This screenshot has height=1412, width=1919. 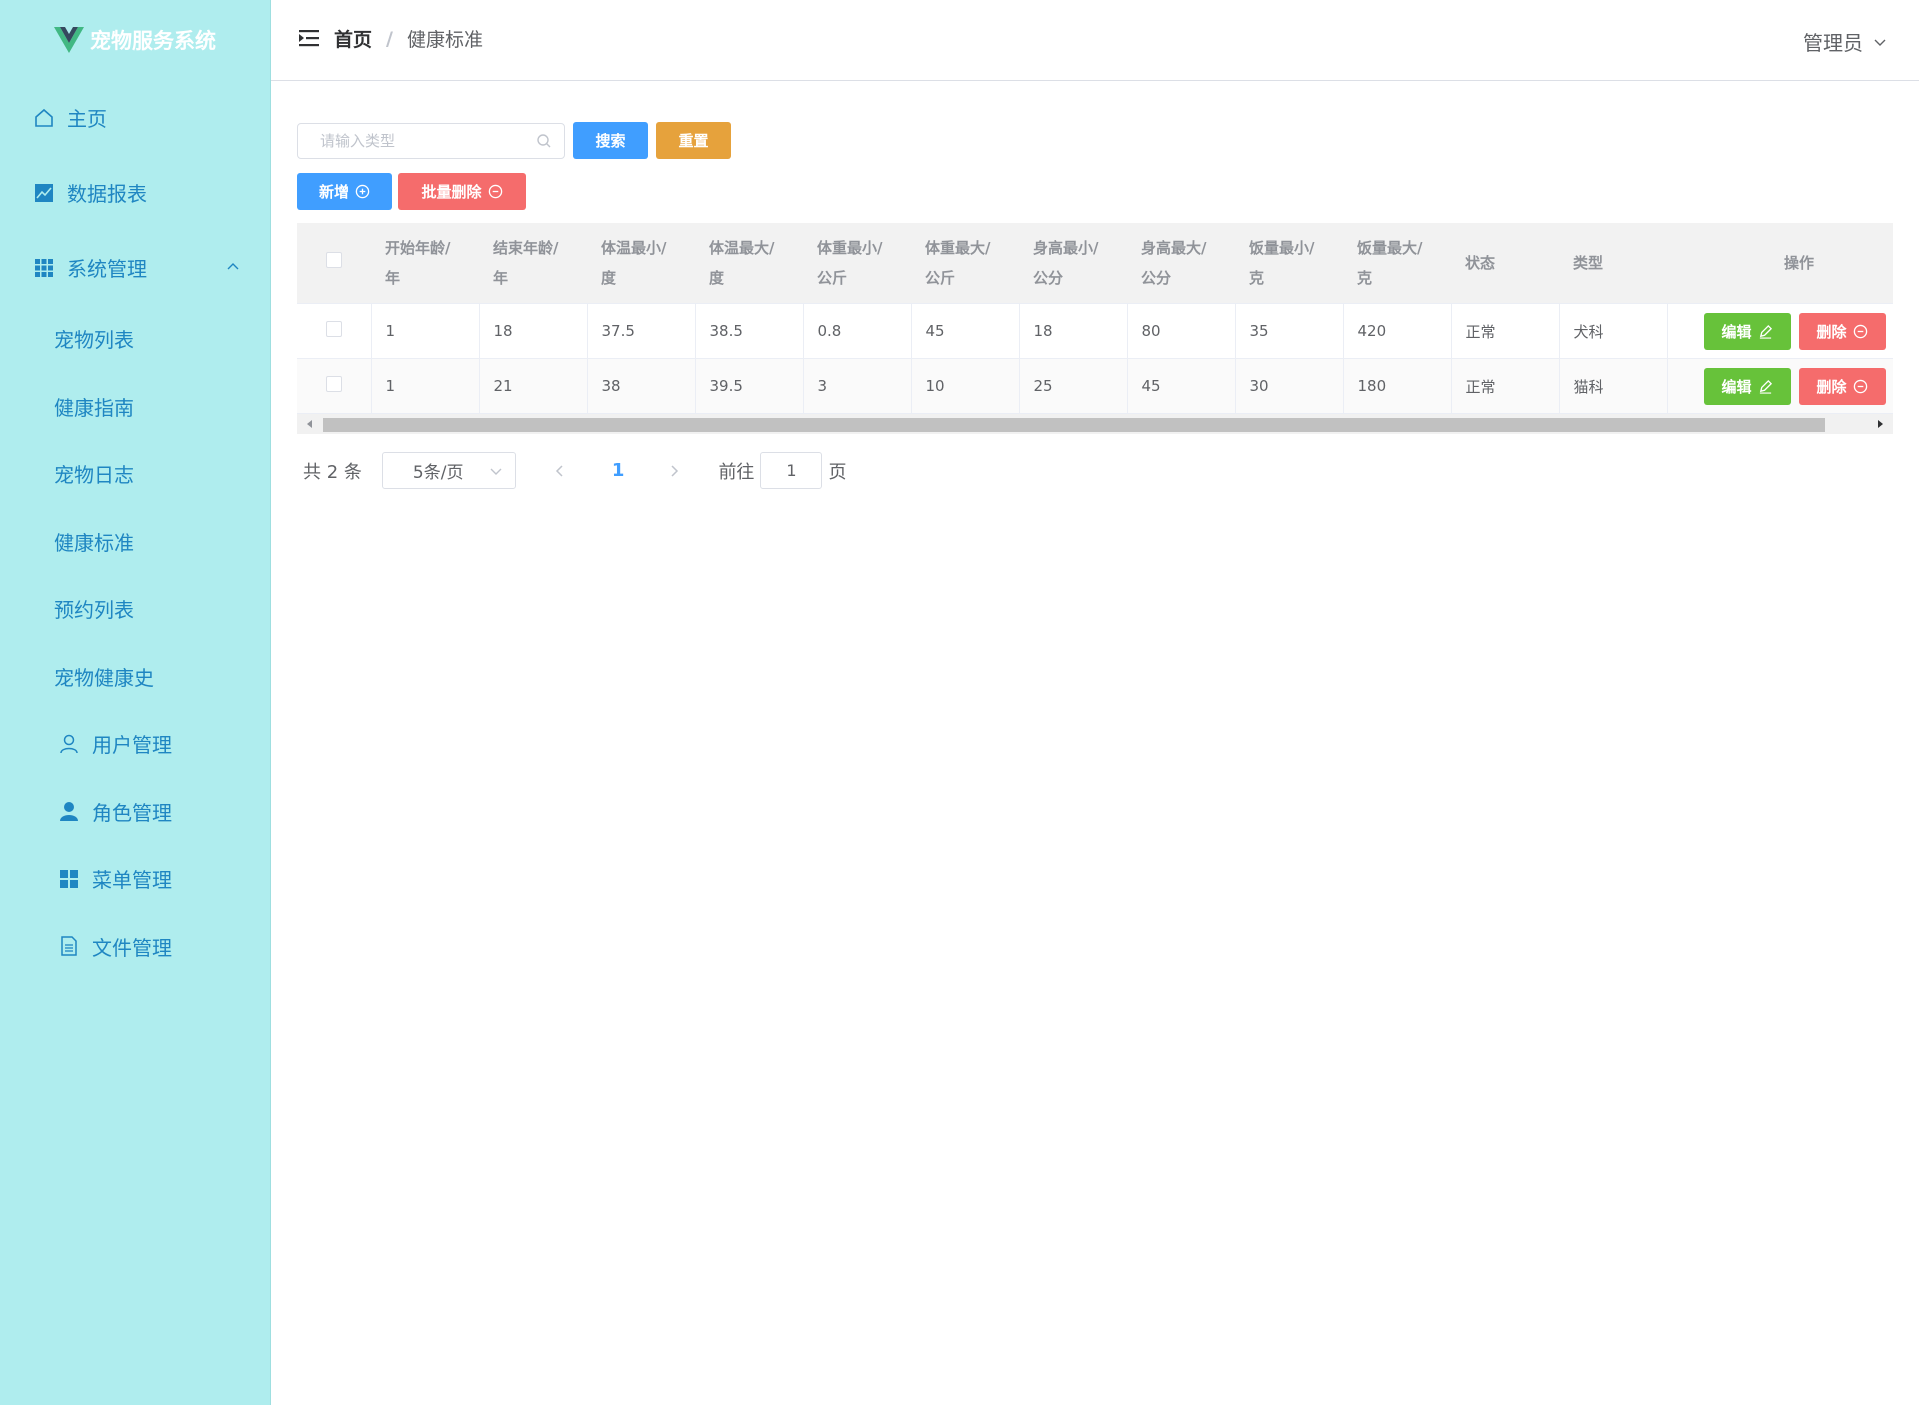 I want to click on sidebar-item-report: 数据报表, so click(x=135, y=192).